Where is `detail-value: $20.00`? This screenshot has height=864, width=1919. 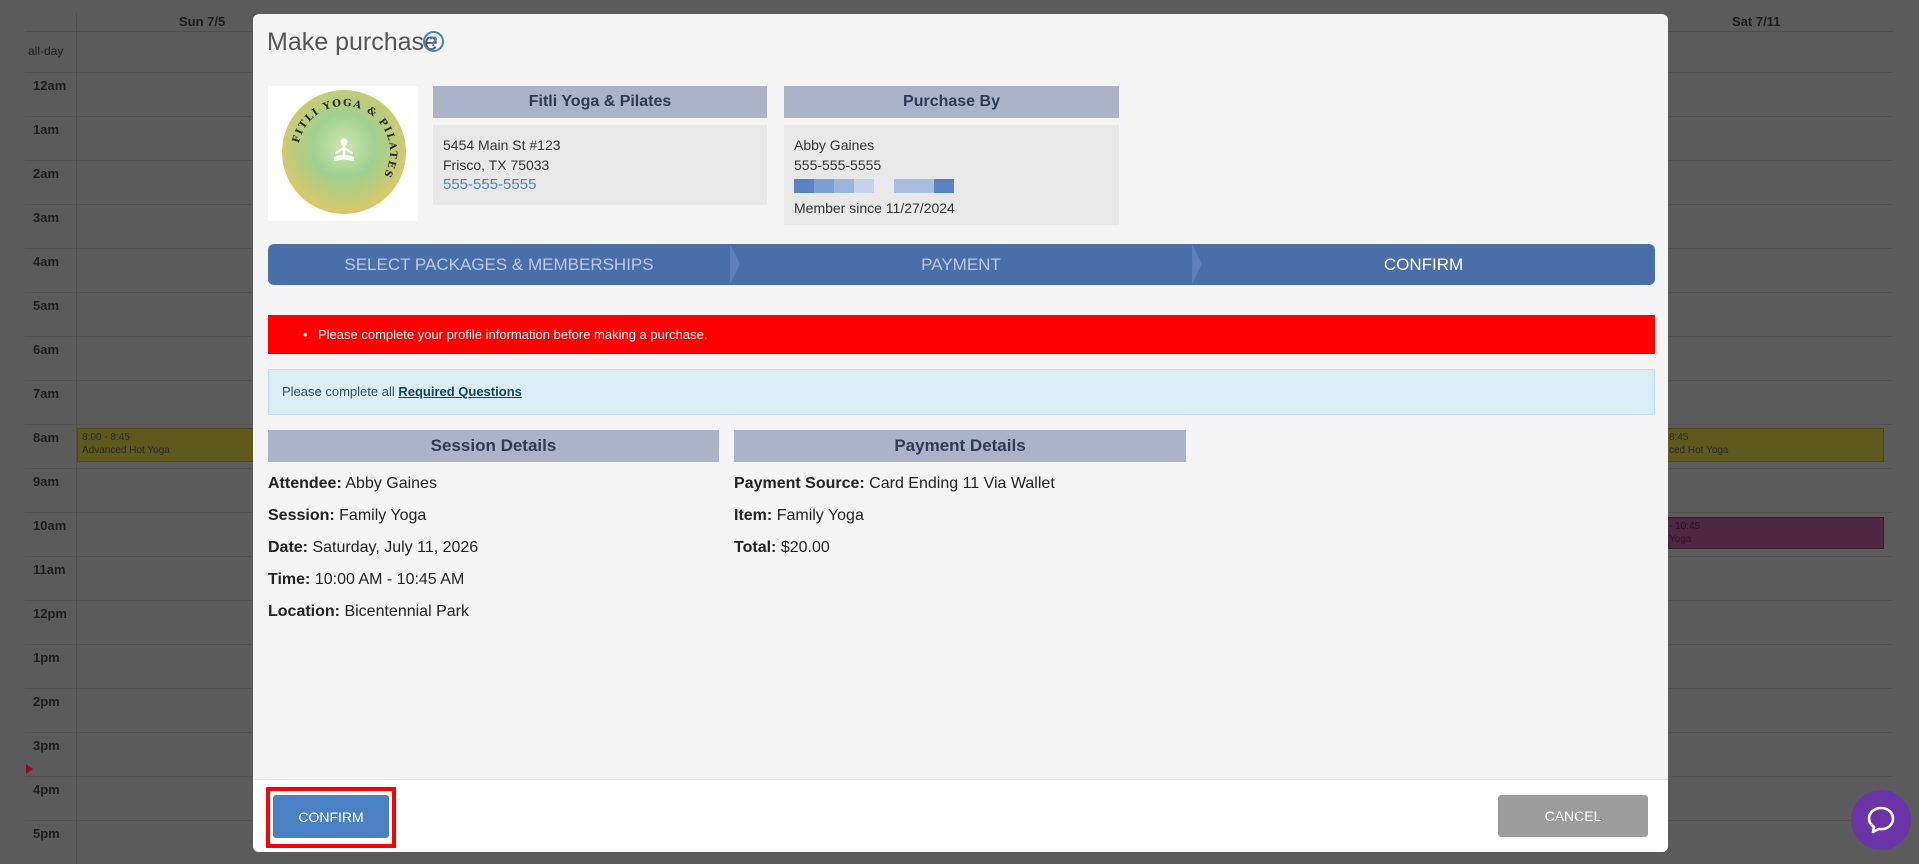
detail-value: $20.00 is located at coordinates (805, 547).